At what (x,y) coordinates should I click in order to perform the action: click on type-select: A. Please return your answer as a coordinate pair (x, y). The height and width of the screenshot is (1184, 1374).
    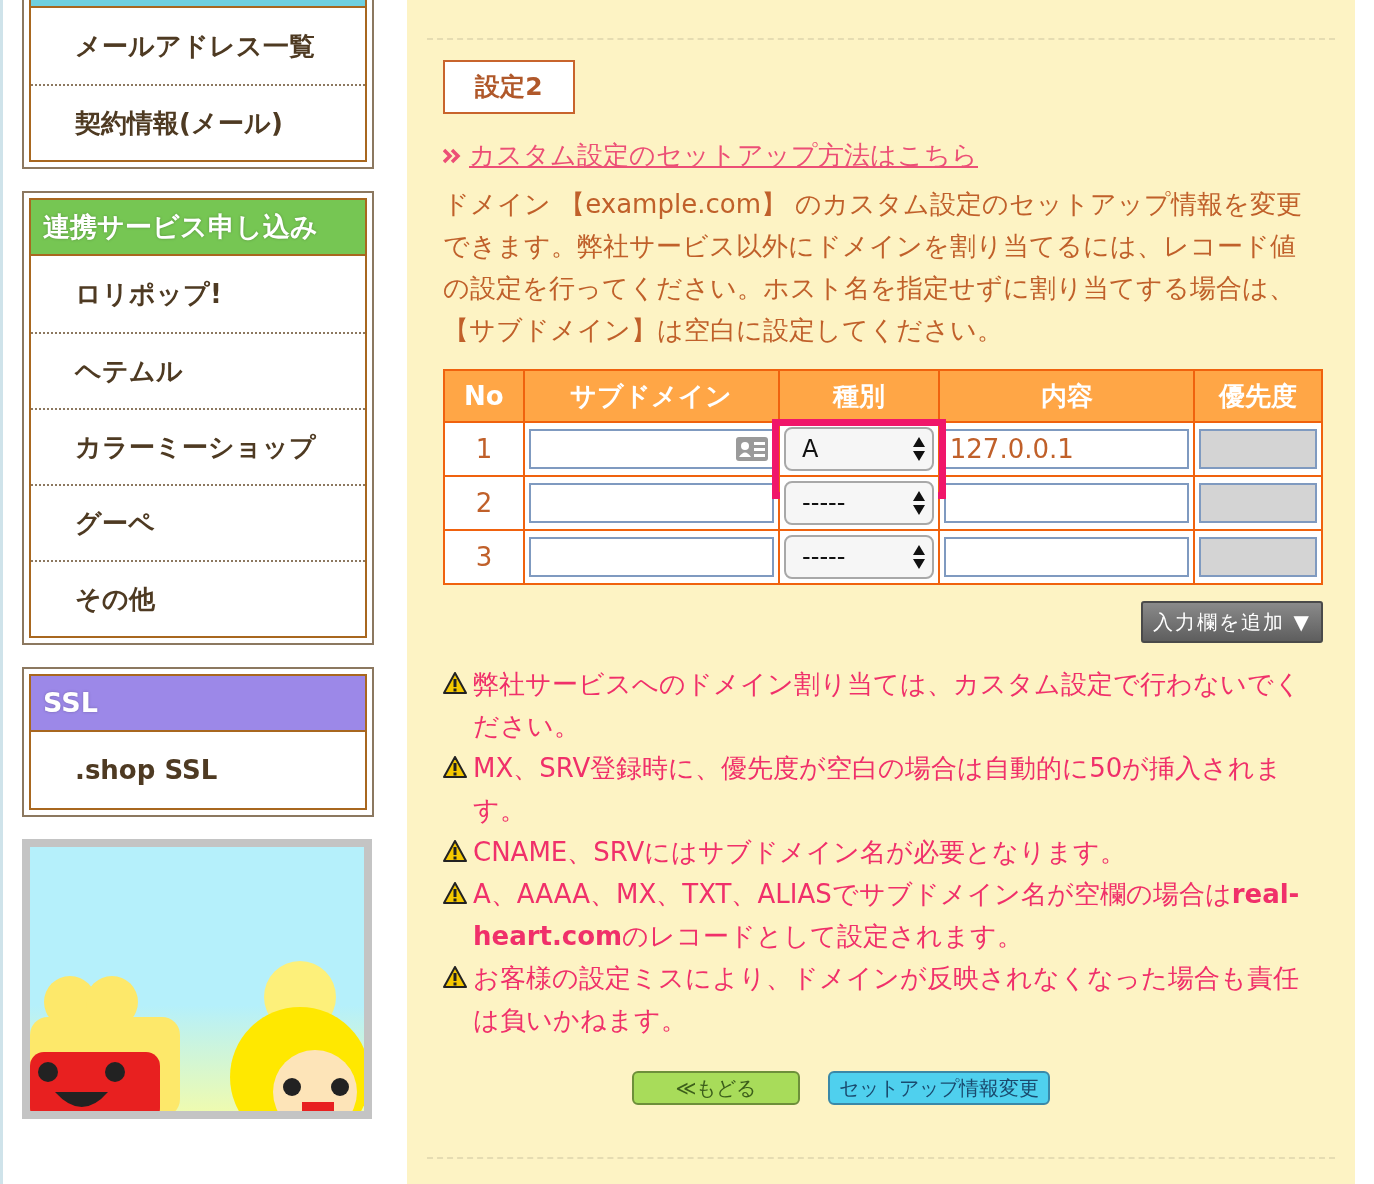
    Looking at the image, I should click on (859, 449).